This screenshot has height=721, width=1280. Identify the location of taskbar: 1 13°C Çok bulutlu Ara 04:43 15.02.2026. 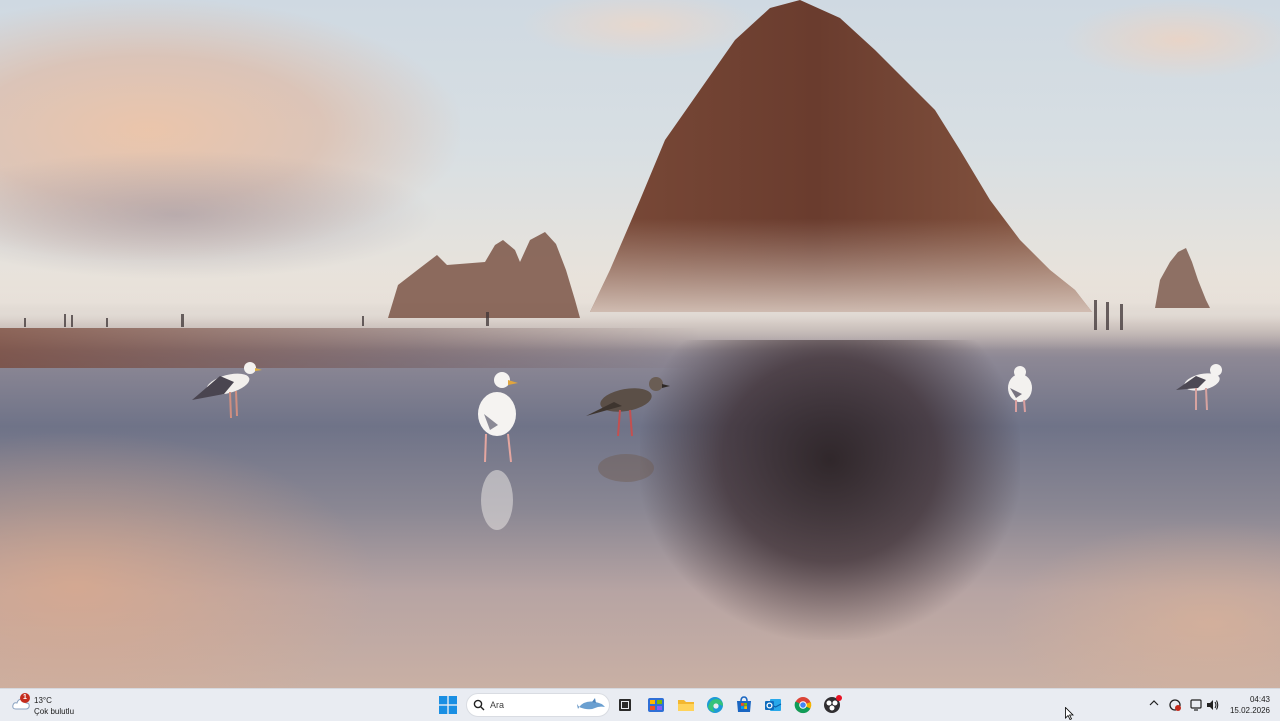
(640, 704).